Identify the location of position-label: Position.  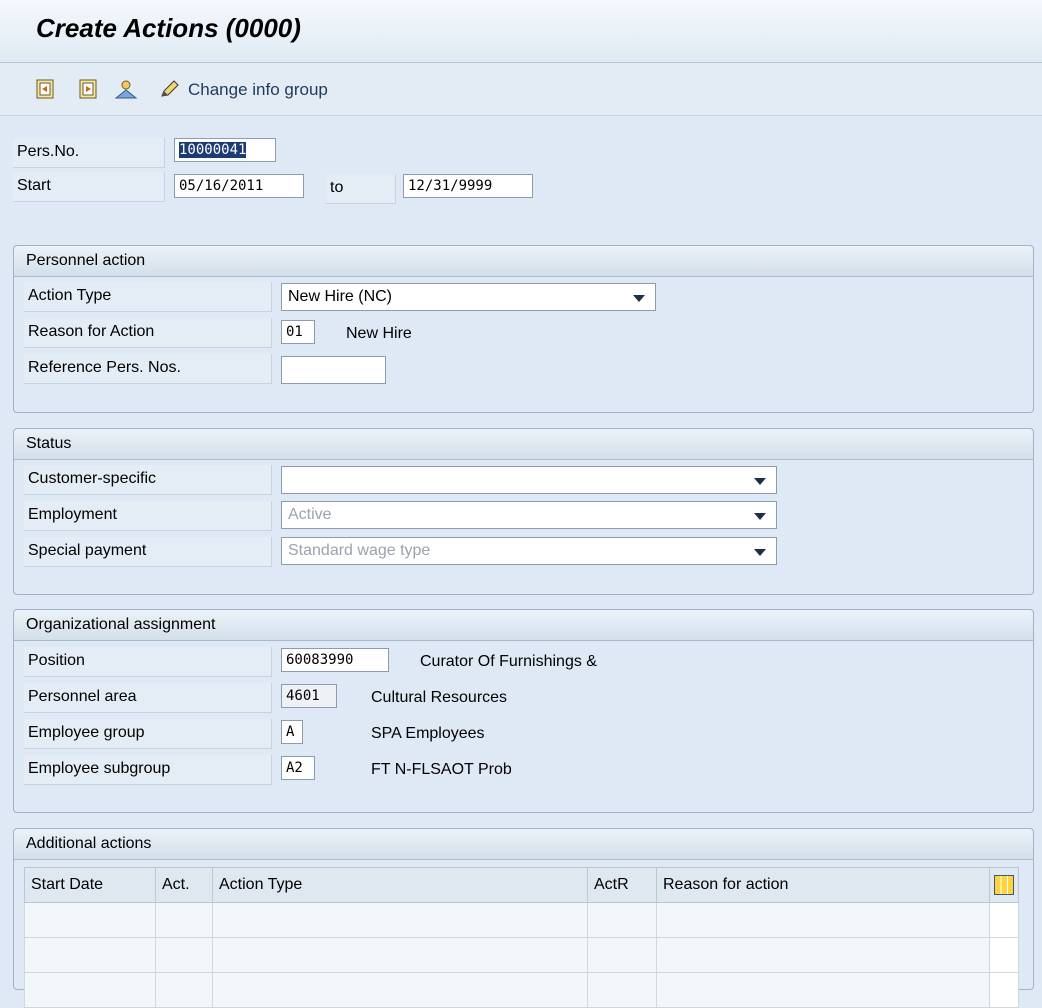
(148, 662).